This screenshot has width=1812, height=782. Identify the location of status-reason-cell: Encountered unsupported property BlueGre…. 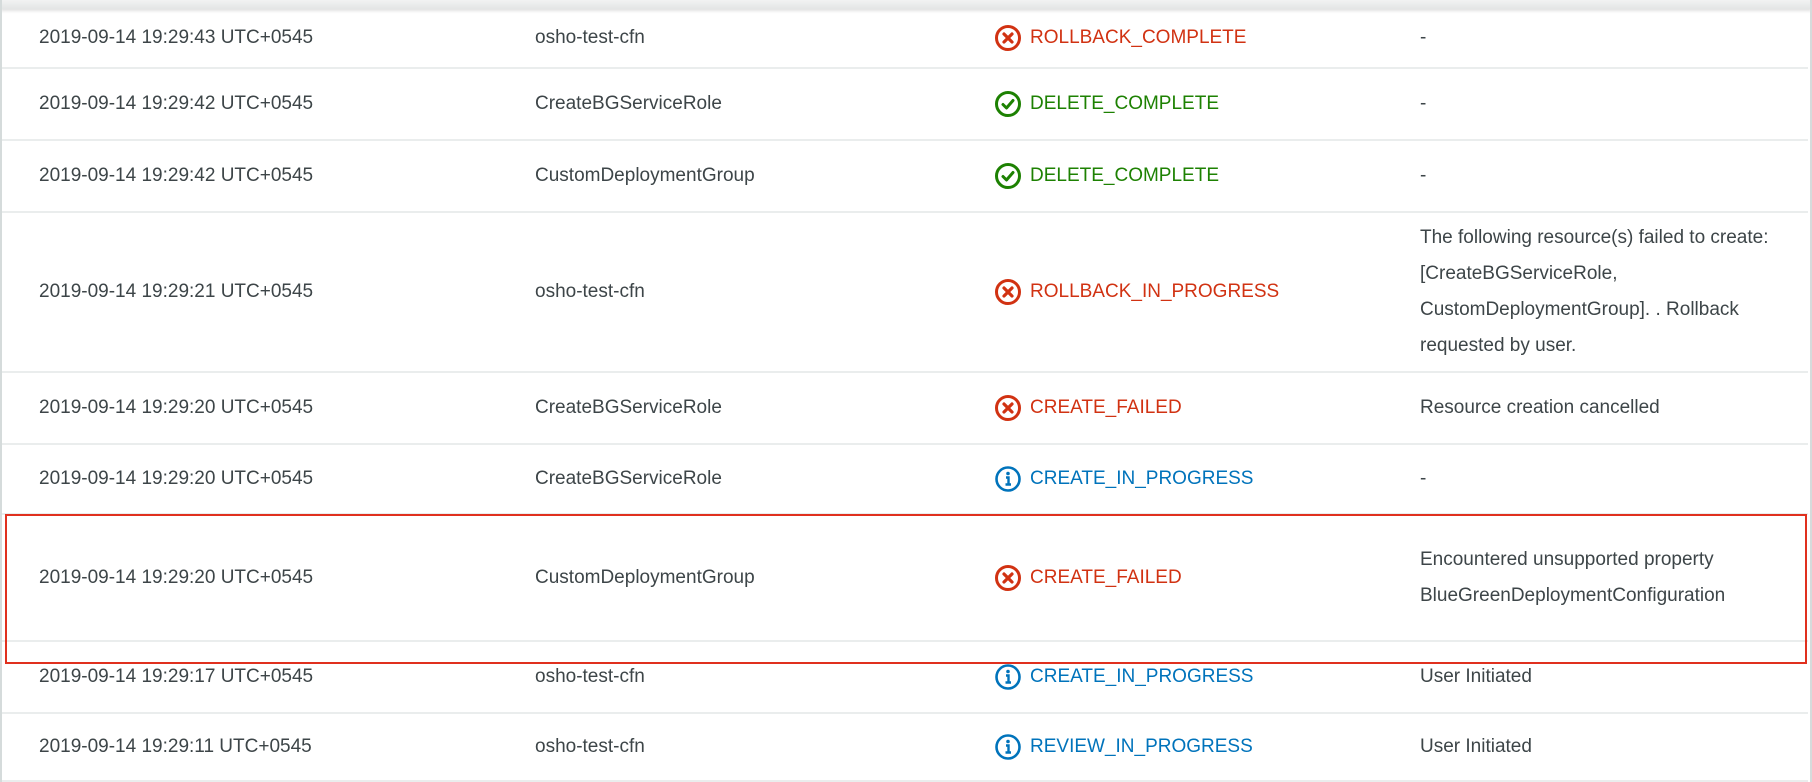
(1573, 577).